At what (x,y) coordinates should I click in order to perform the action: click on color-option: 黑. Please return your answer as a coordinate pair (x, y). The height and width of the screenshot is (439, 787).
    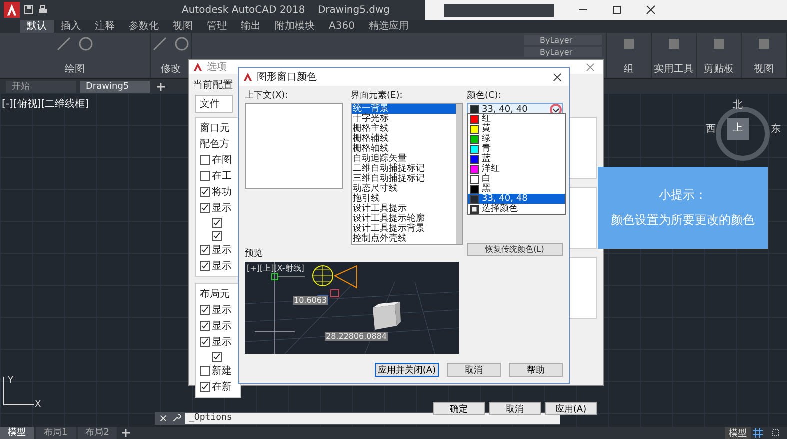
    Looking at the image, I should click on (516, 189).